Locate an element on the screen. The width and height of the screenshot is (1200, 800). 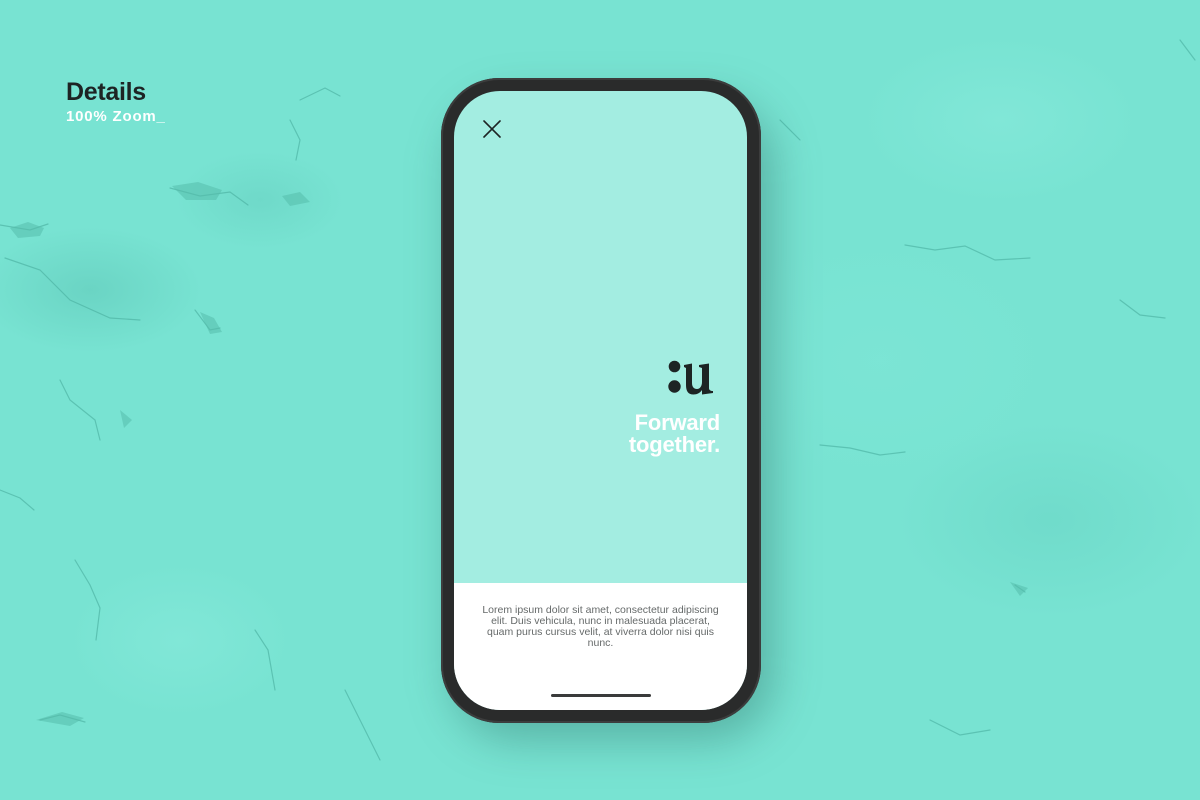
home-indicator is located at coordinates (601, 695).